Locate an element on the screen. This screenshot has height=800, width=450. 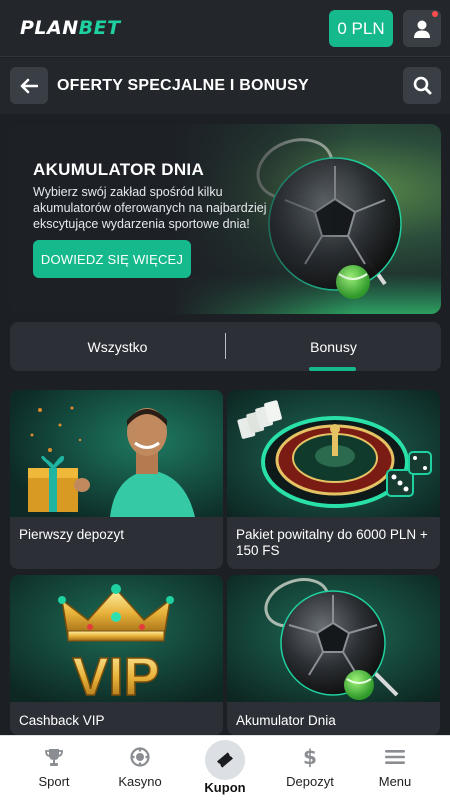
nav-label: Kupon is located at coordinates (225, 787).